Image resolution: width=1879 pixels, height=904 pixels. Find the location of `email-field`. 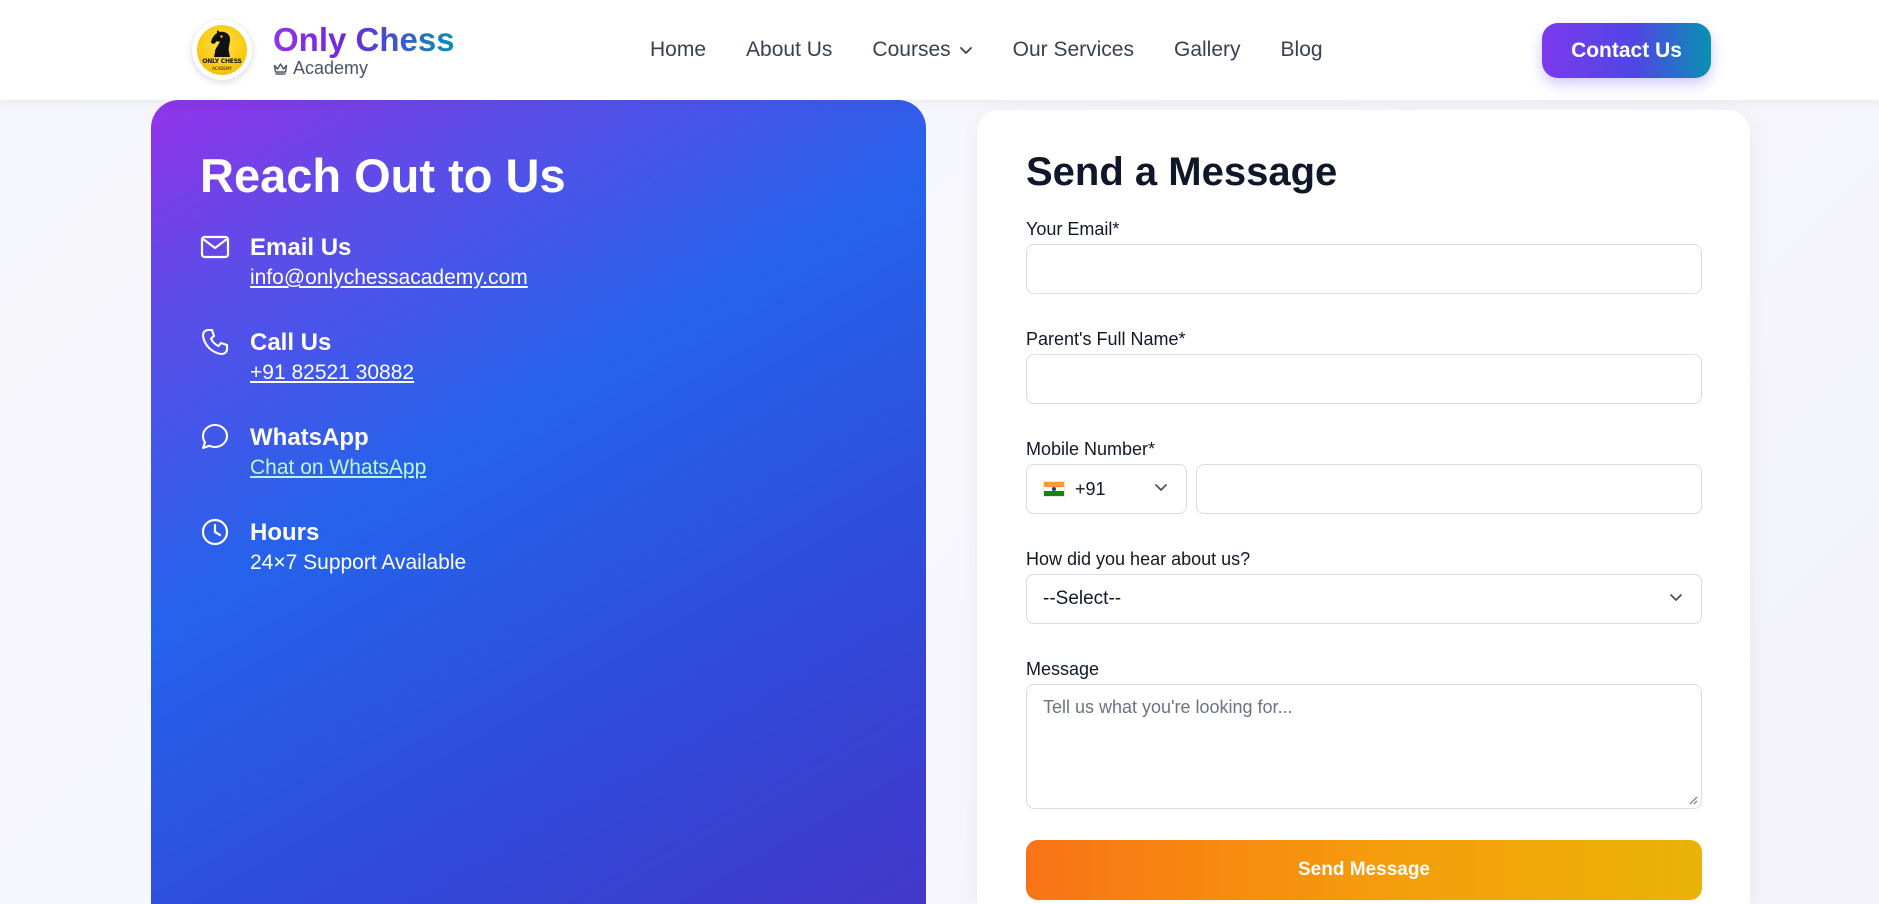

email-field is located at coordinates (1364, 269).